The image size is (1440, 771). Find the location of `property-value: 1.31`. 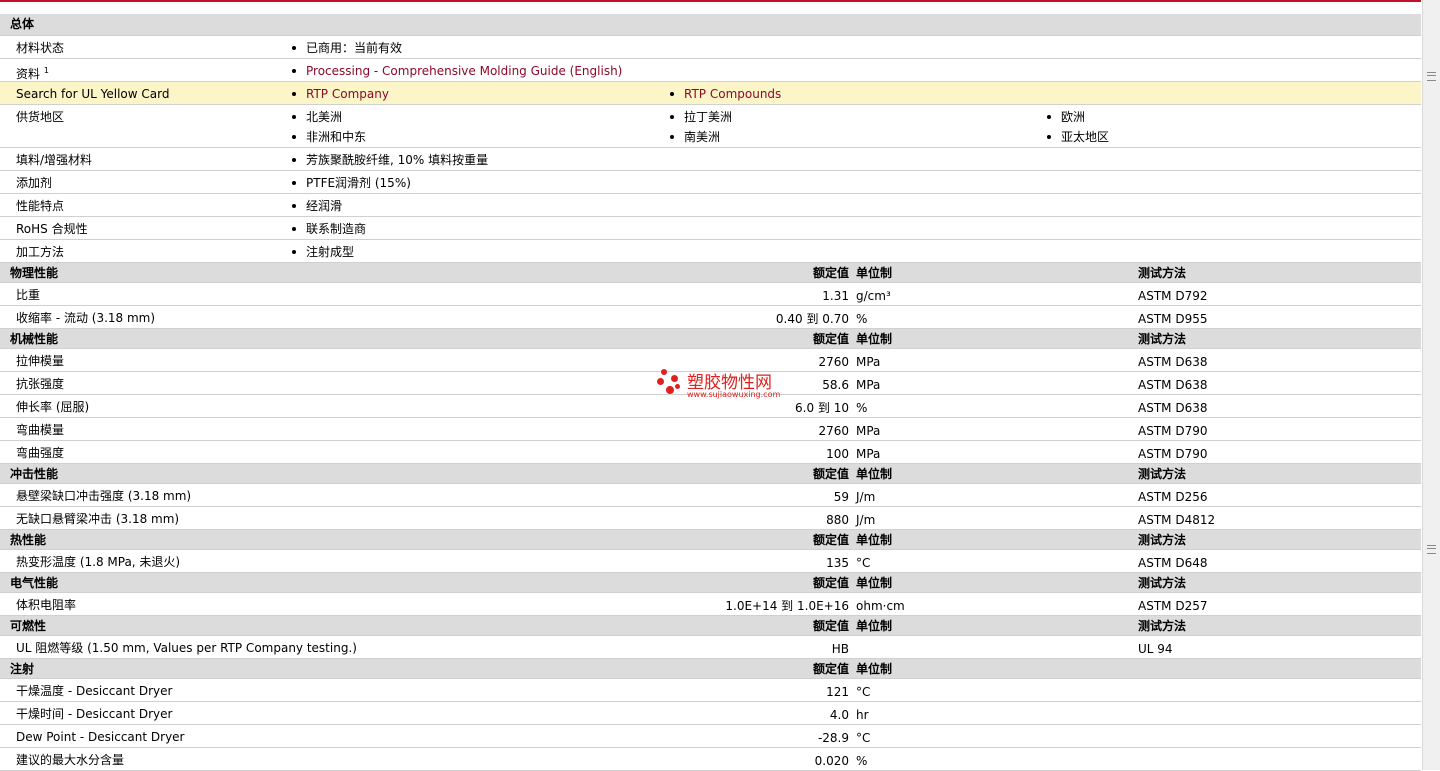

property-value: 1.31 is located at coordinates (835, 296).